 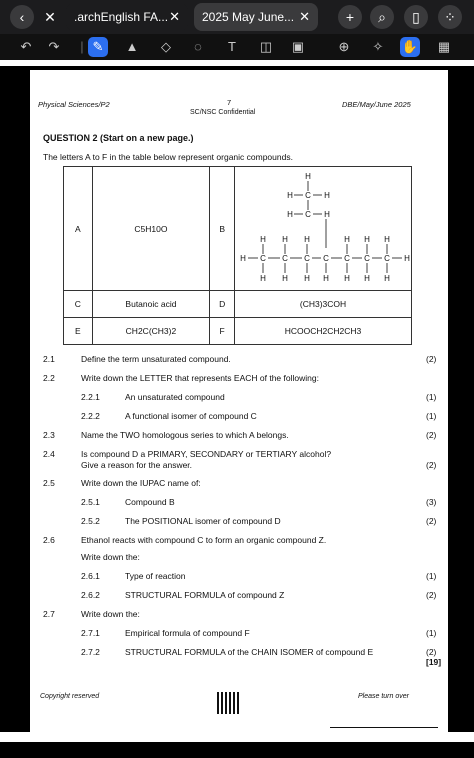 I want to click on item-number: 2.7, so click(x=49, y=614).